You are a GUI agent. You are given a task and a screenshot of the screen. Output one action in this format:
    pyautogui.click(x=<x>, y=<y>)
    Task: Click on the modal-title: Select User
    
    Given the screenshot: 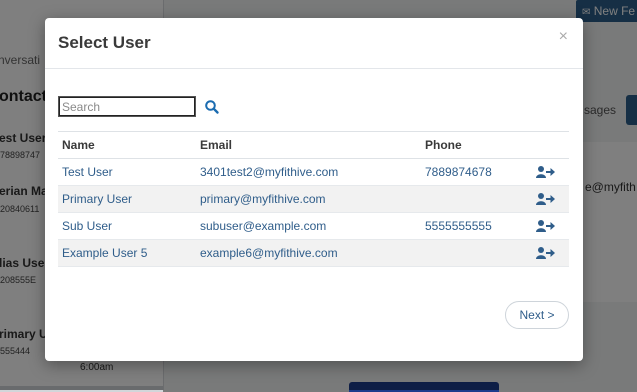 What is the action you would take?
    pyautogui.click(x=104, y=42)
    